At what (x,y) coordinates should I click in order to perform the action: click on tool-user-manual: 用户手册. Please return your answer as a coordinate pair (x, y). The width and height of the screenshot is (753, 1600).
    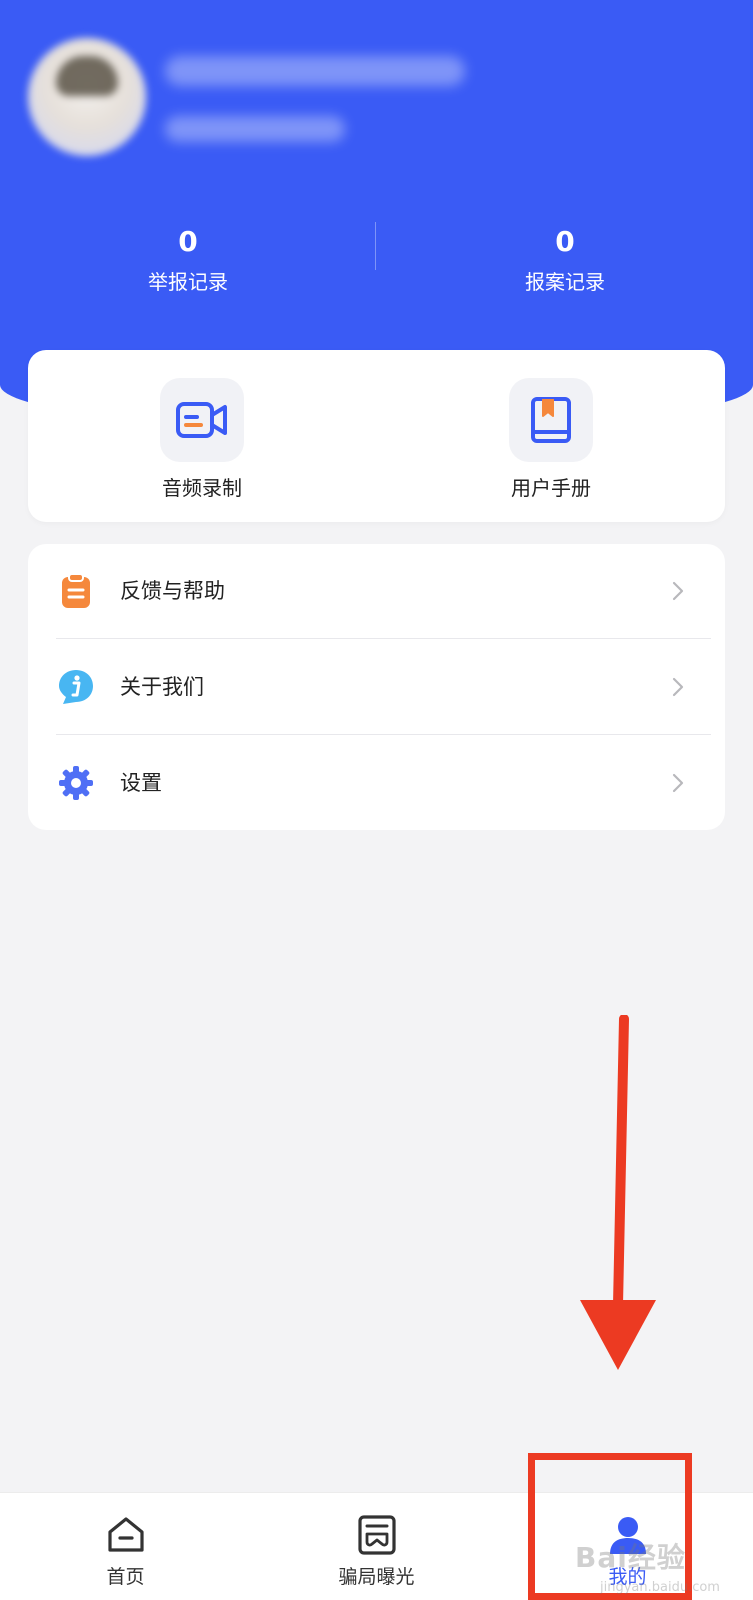
    Looking at the image, I should click on (551, 443).